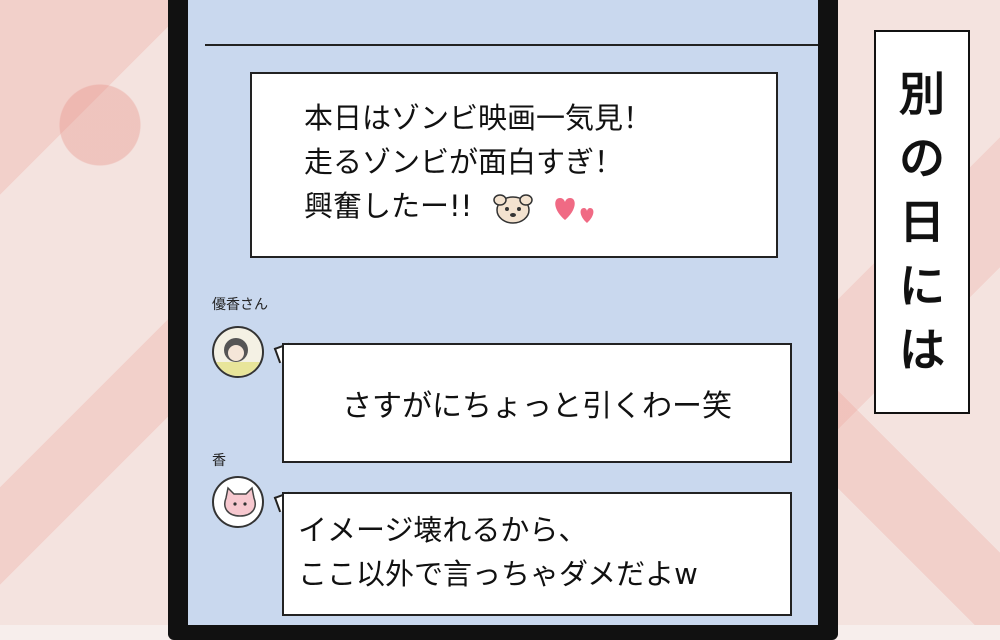 The width and height of the screenshot is (1000, 640). What do you see at coordinates (537, 403) in the screenshot?
I see `comment-bubble-1: さすがにちょっと引くわー笑` at bounding box center [537, 403].